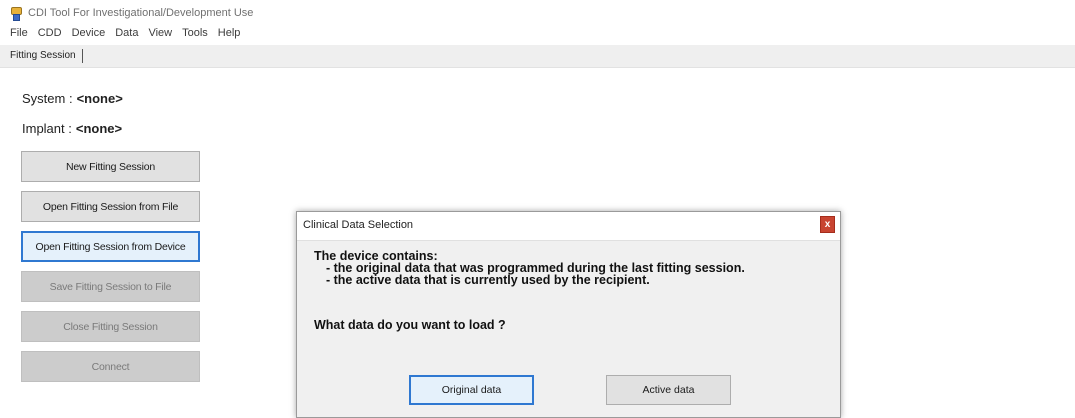 This screenshot has height=418, width=1075. What do you see at coordinates (46, 56) in the screenshot?
I see `tab-fitting-session: Fitting Session` at bounding box center [46, 56].